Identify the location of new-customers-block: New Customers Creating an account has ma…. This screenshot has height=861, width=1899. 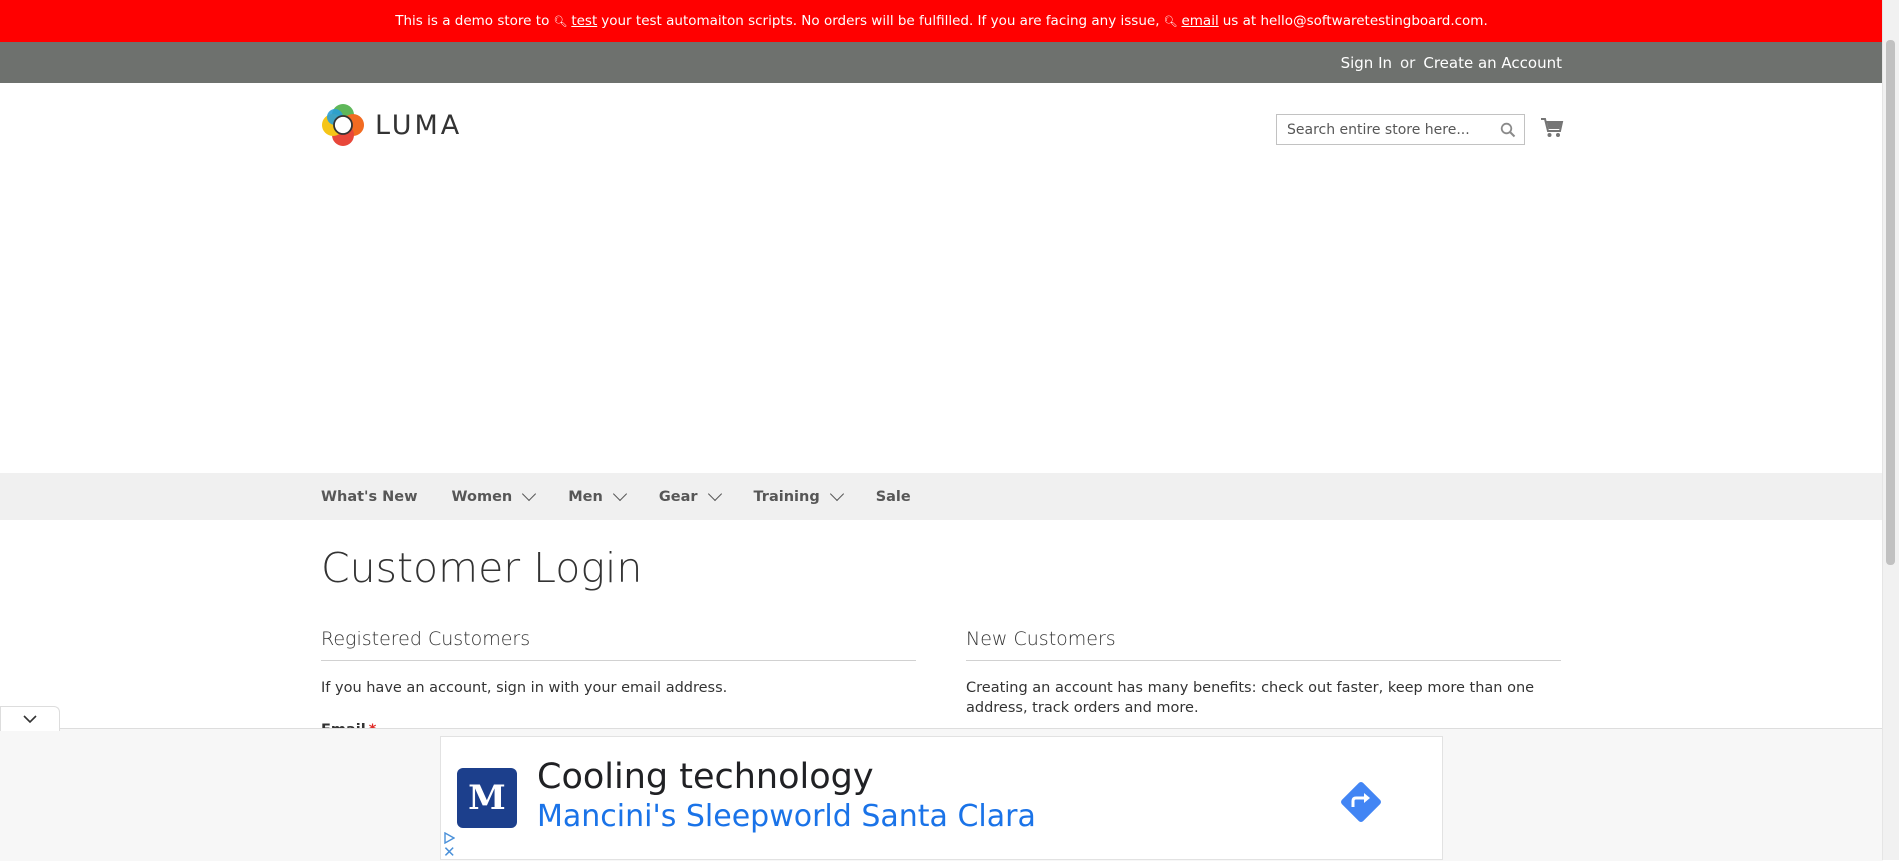
(1263, 673).